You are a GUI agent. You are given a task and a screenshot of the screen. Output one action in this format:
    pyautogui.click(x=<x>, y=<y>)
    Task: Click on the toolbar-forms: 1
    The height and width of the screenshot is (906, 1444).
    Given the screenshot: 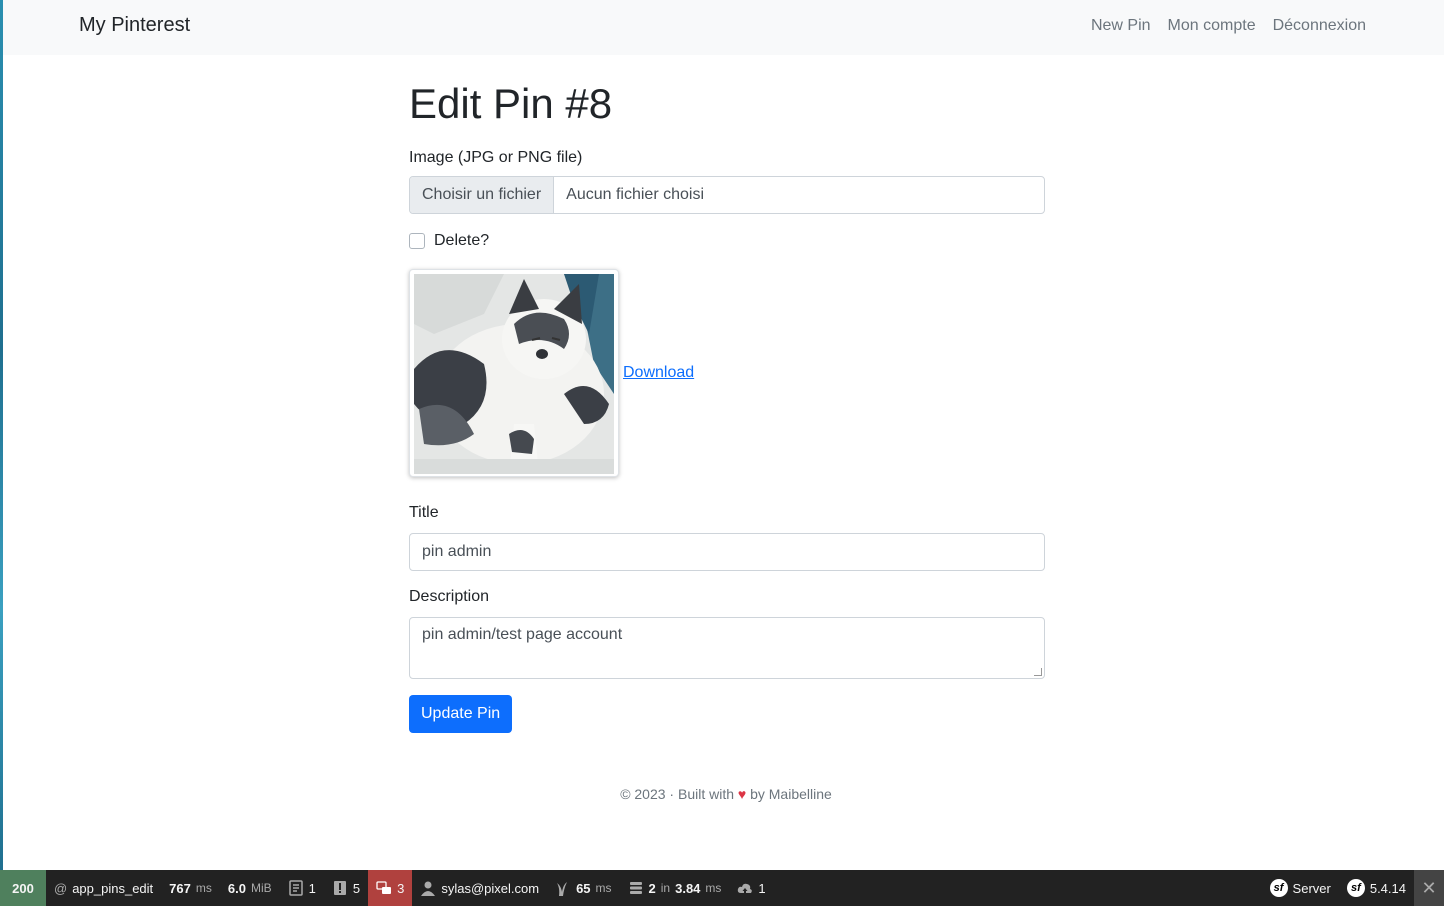 What is the action you would take?
    pyautogui.click(x=302, y=888)
    